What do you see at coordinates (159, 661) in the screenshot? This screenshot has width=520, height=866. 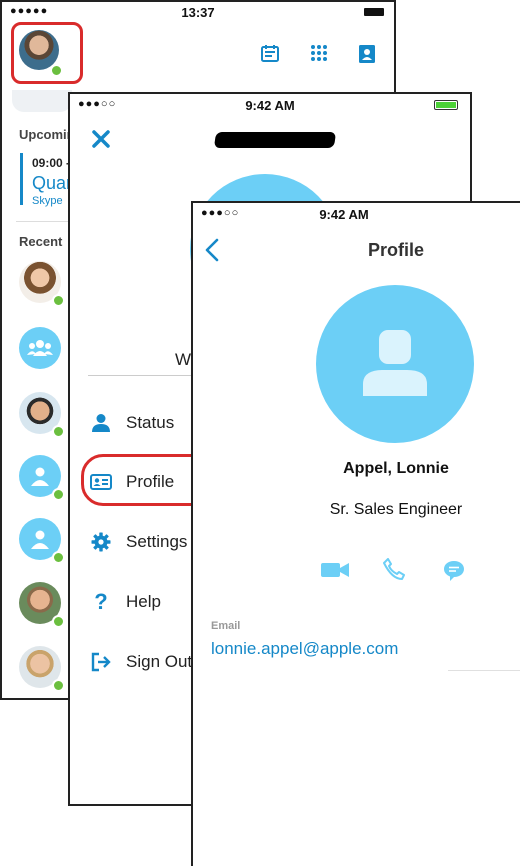 I see `menu-item-label: Sign Out` at bounding box center [159, 661].